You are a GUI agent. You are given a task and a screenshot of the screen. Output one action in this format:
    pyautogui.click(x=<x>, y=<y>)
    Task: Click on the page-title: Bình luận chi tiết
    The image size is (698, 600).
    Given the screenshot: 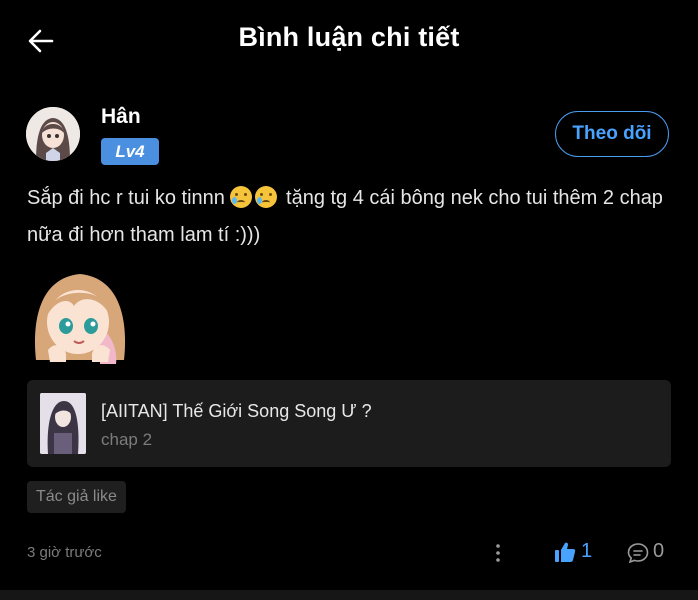 What is the action you would take?
    pyautogui.click(x=349, y=37)
    